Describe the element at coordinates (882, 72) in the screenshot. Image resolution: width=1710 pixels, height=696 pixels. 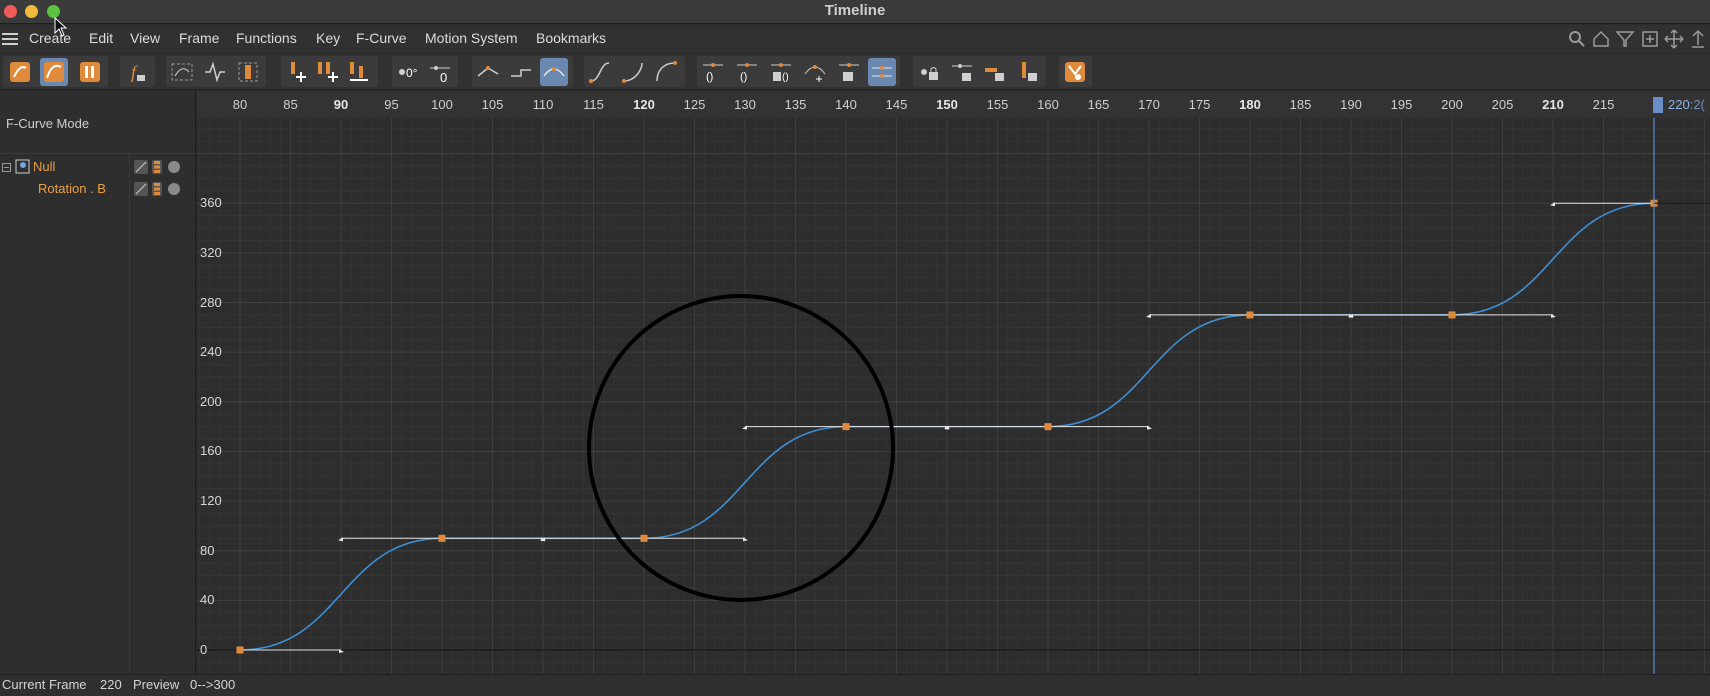
I see `lock-tangent-icon` at that location.